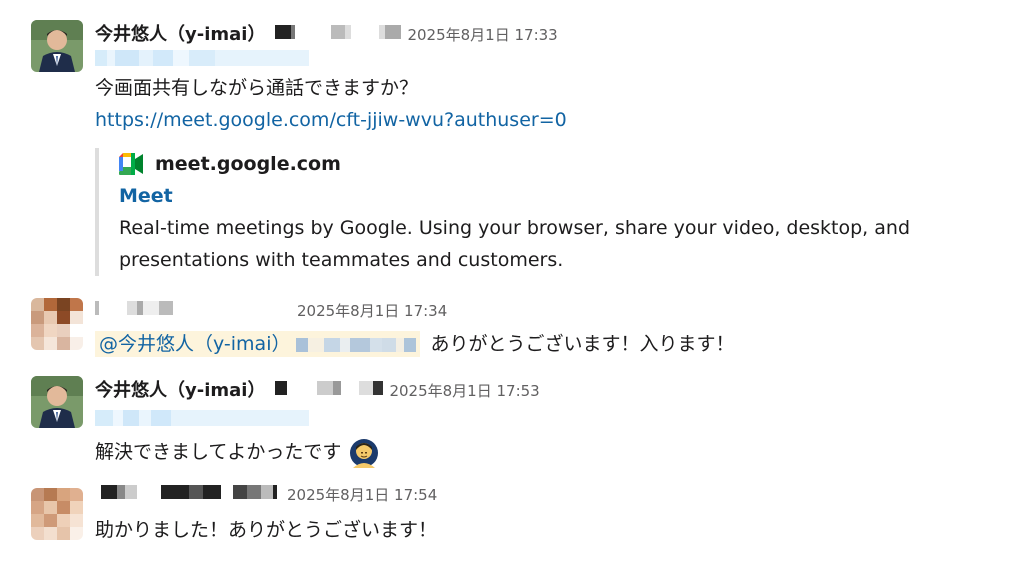 The height and width of the screenshot is (562, 1024). I want to click on person-bowing-emoji, so click(364, 453).